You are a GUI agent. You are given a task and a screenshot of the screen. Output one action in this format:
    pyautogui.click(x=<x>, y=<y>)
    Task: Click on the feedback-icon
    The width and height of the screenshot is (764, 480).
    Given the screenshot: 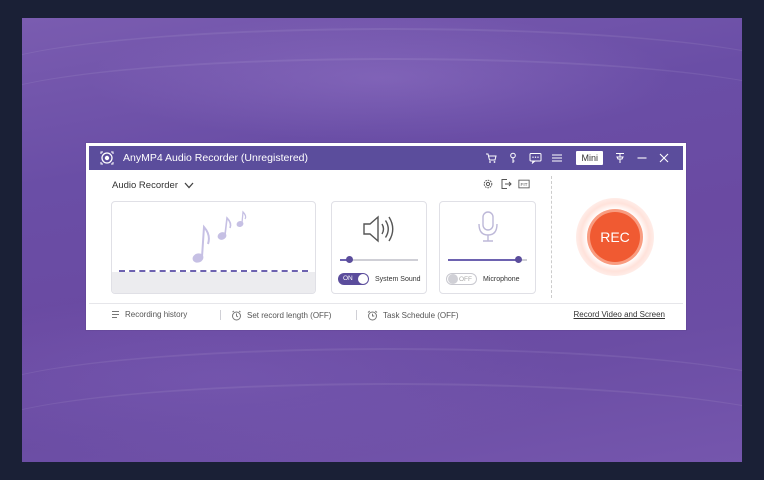 What is the action you would take?
    pyautogui.click(x=535, y=158)
    